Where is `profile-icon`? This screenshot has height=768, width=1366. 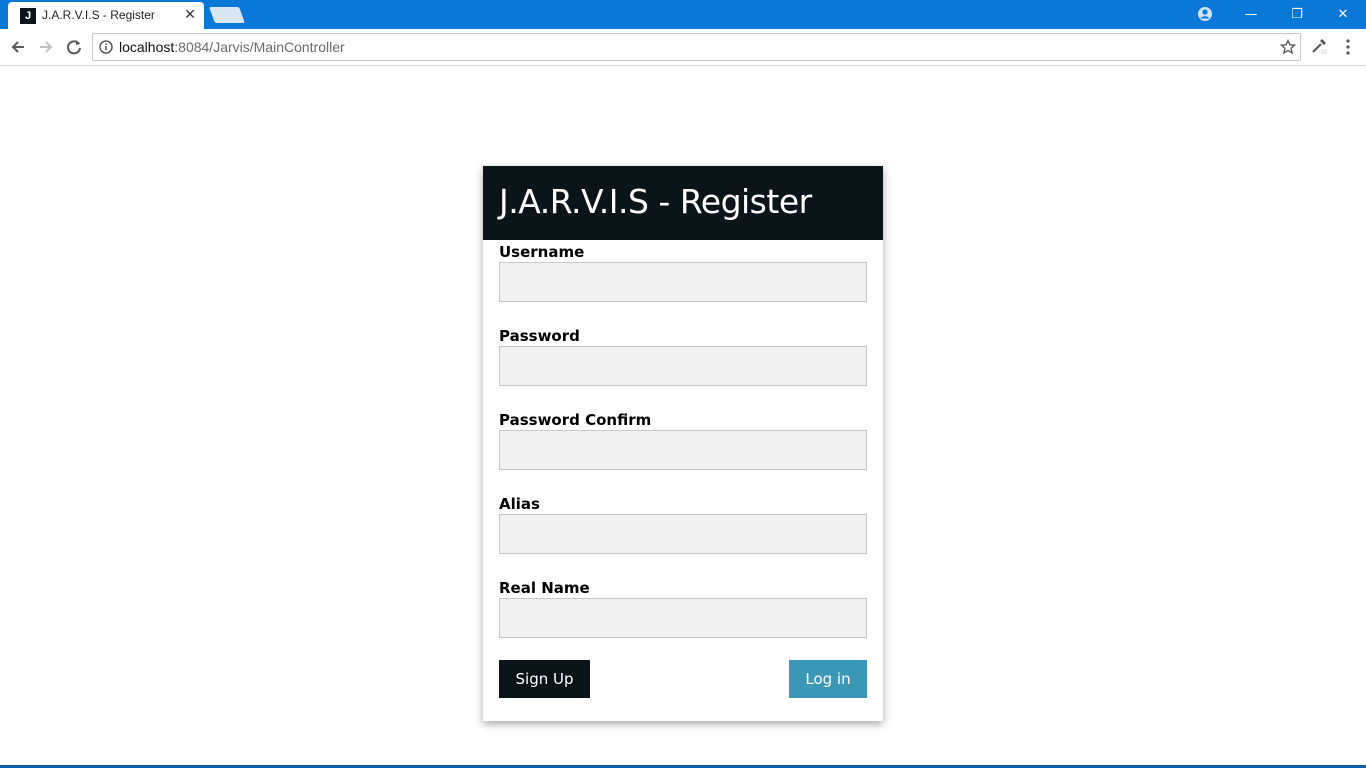 profile-icon is located at coordinates (1205, 14).